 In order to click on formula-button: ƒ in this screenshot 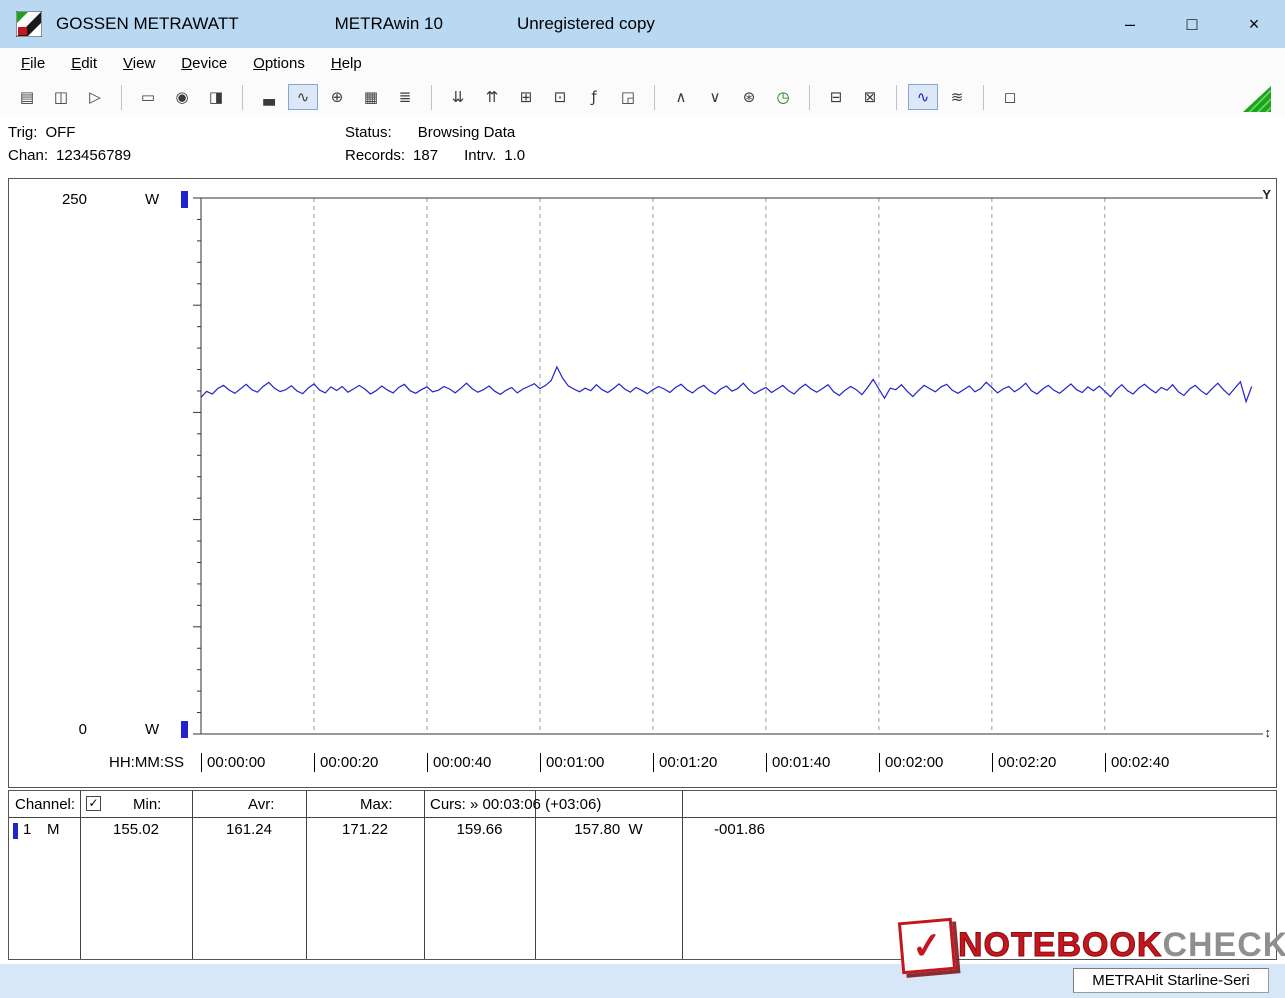, I will do `click(594, 97)`.